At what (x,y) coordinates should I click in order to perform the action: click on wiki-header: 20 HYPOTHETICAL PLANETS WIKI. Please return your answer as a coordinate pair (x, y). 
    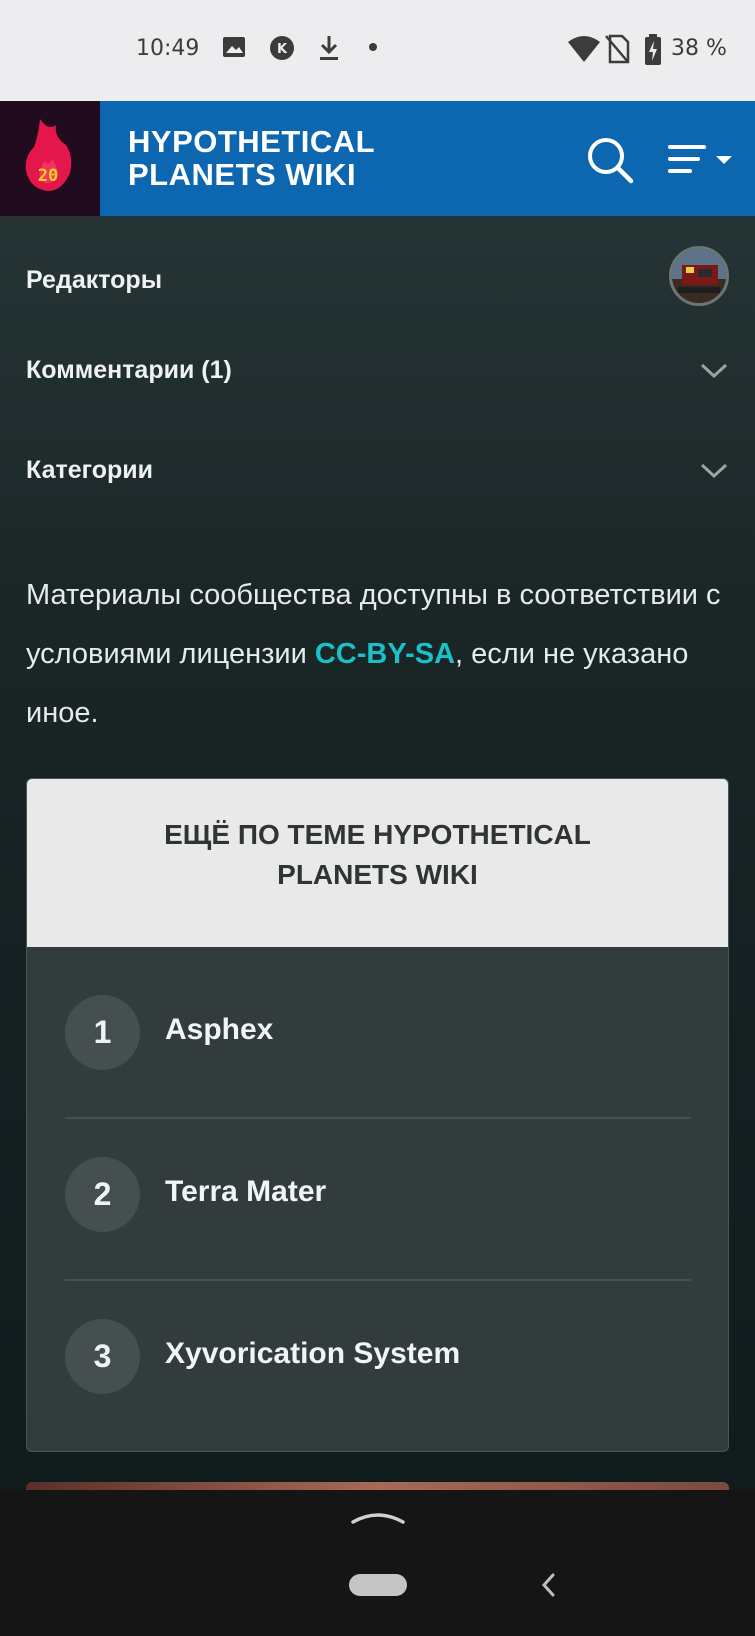
    Looking at the image, I should click on (377, 158).